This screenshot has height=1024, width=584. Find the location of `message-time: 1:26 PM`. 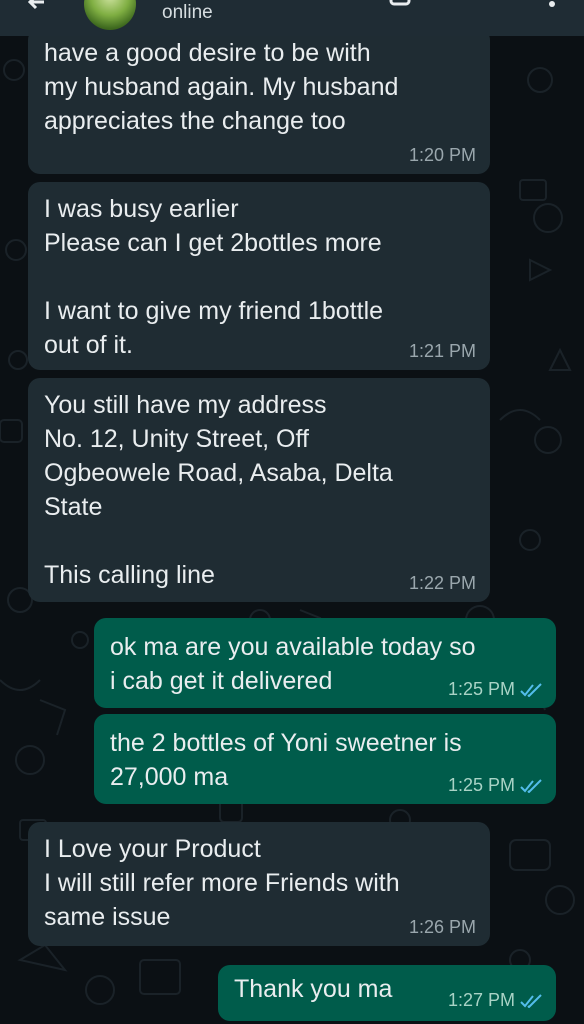

message-time: 1:26 PM is located at coordinates (442, 927).